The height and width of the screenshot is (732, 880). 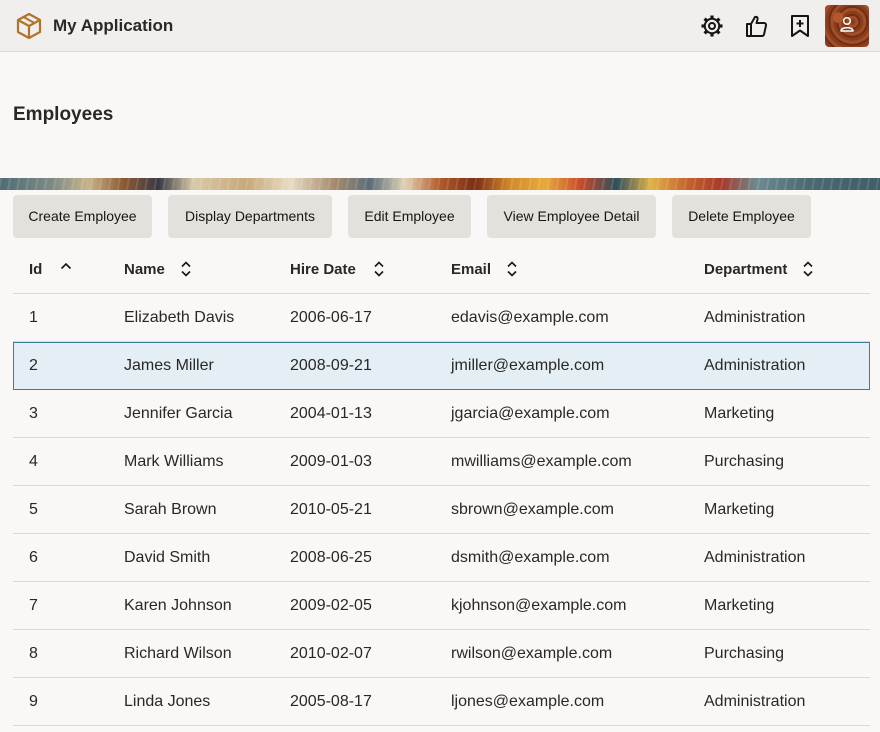 I want to click on column-header-email: Email, so click(x=485, y=269).